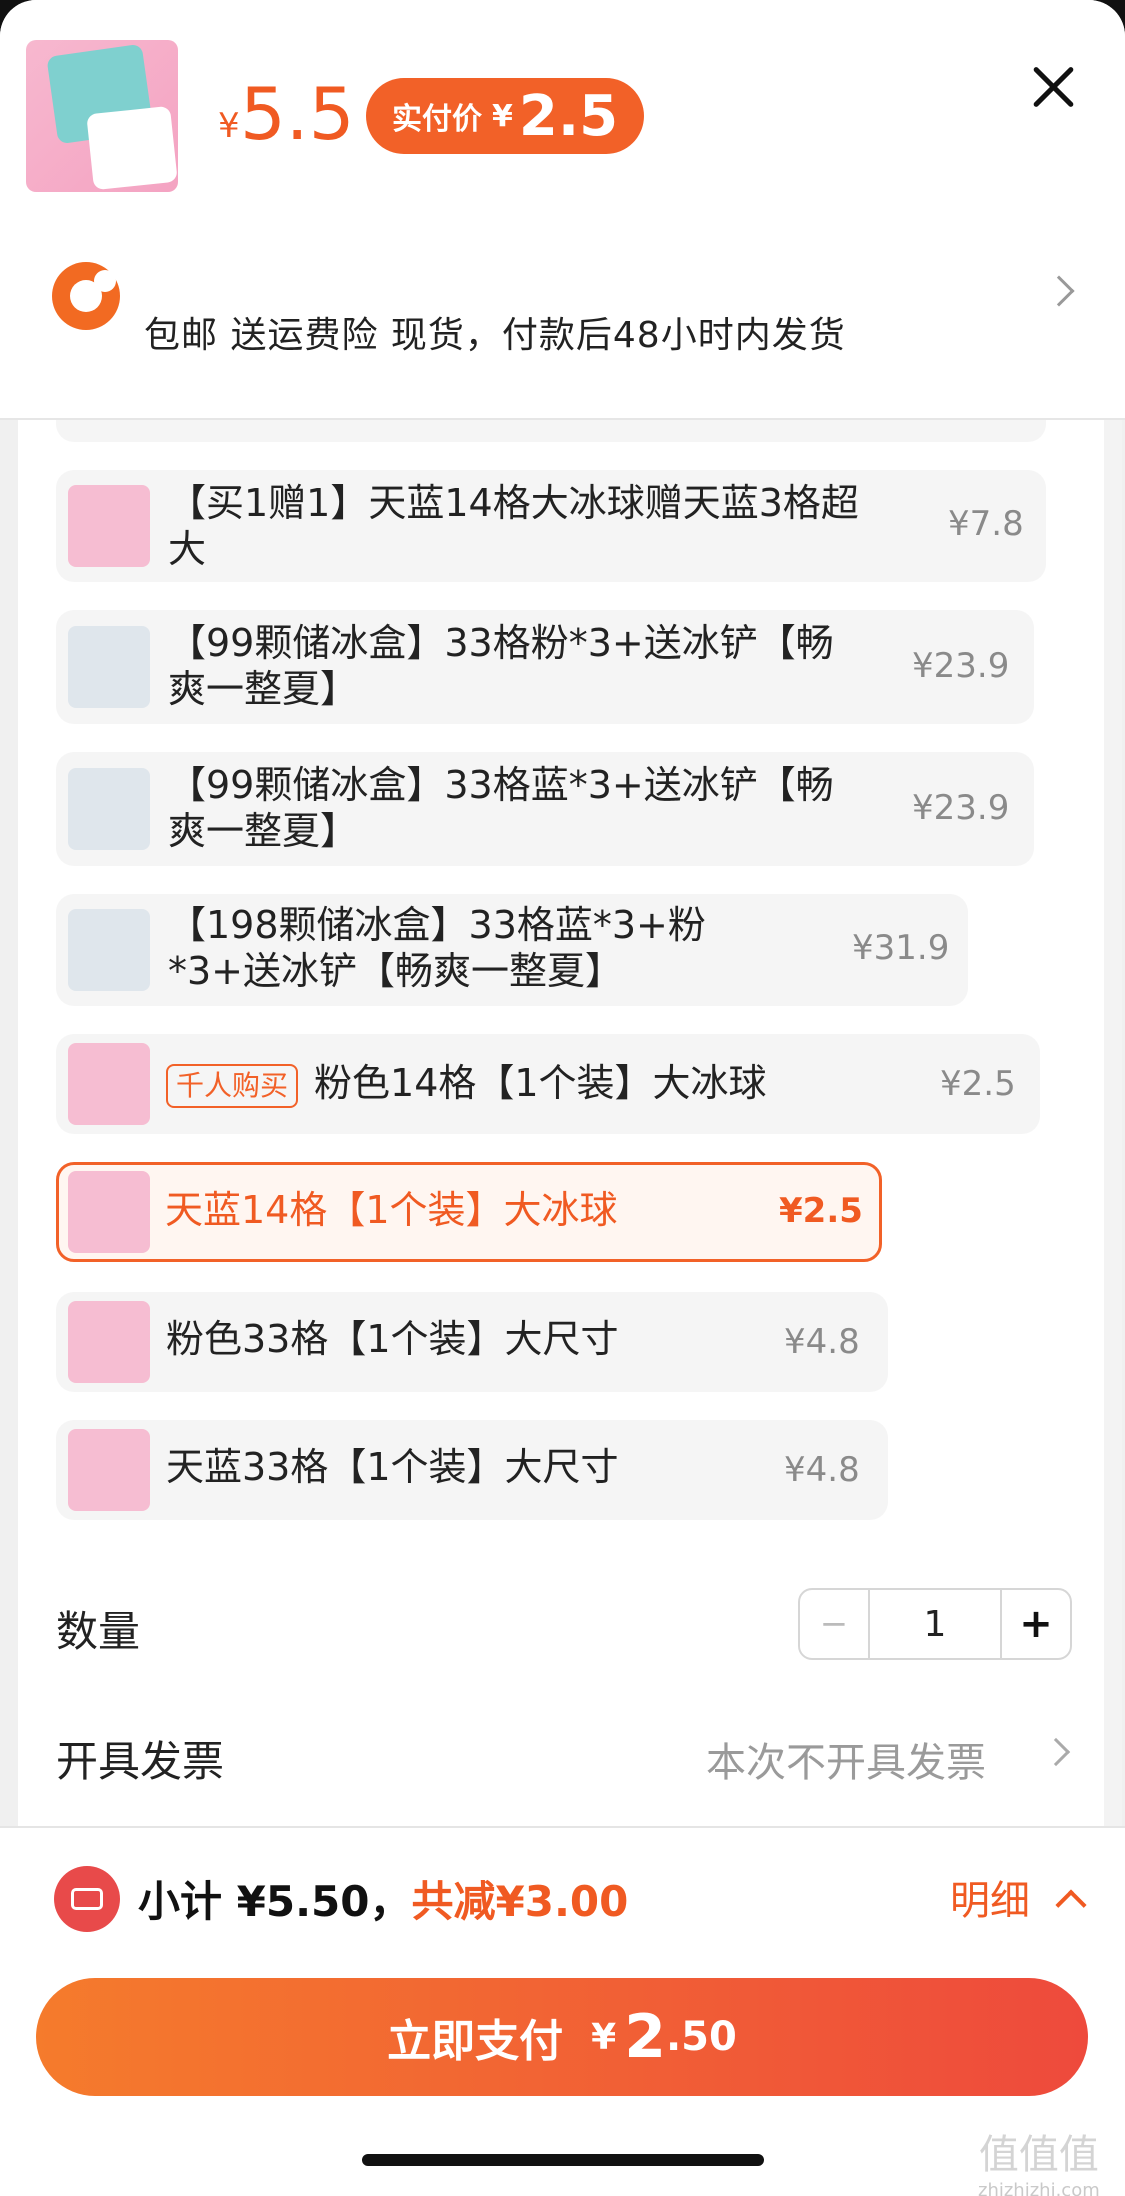 The height and width of the screenshot is (2196, 1125). What do you see at coordinates (324, 1901) in the screenshot?
I see `subtotal-amount: ¥5.50，` at bounding box center [324, 1901].